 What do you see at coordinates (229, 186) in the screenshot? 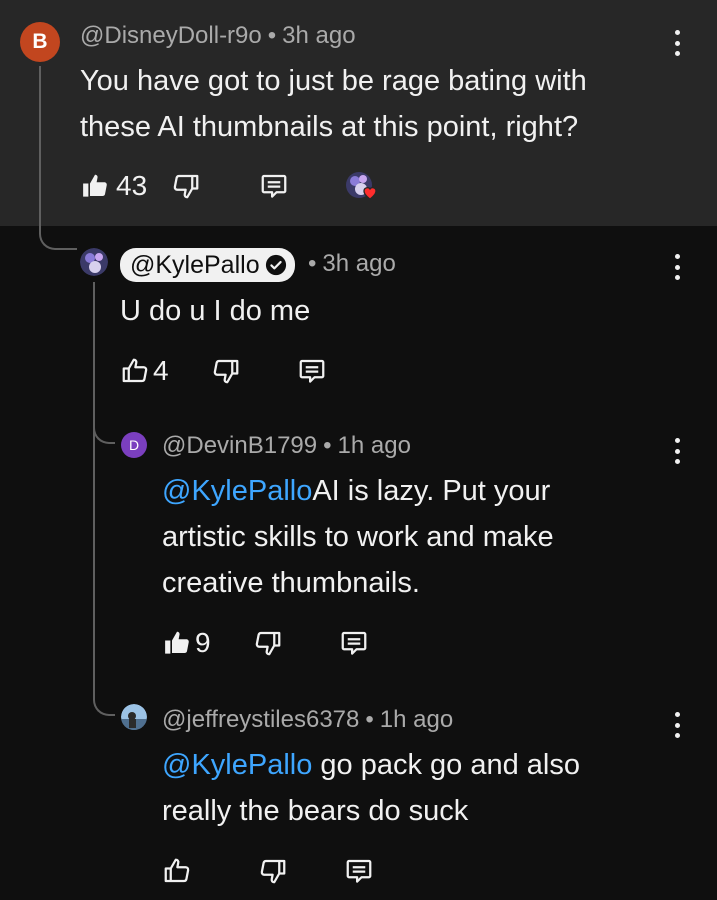
I see `comment-actions: 43` at bounding box center [229, 186].